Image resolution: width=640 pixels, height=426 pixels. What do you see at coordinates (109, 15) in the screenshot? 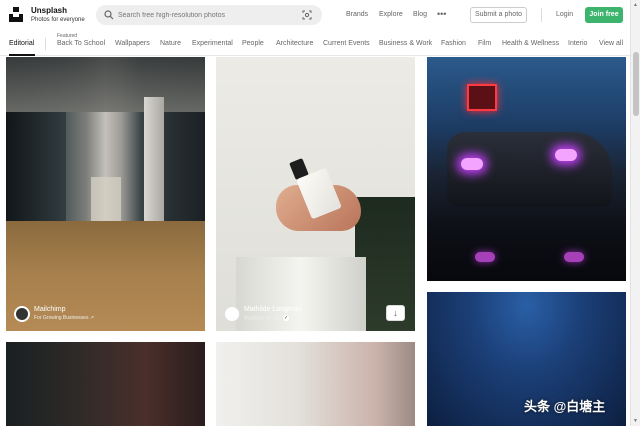
I see `search-icon` at bounding box center [109, 15].